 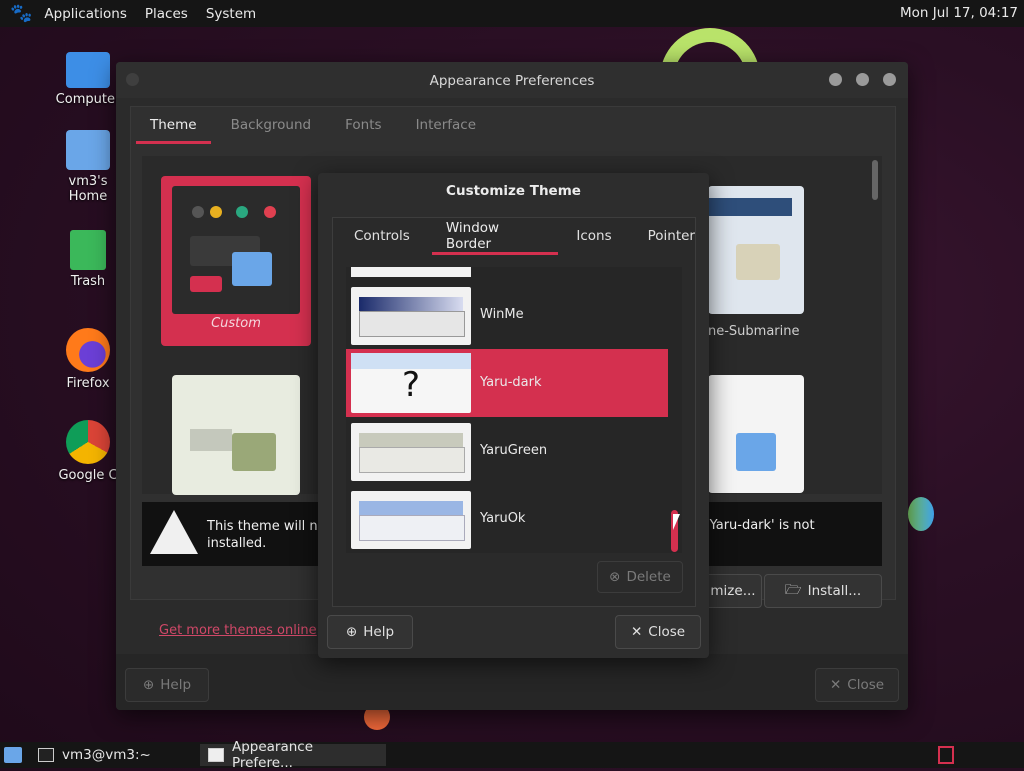 I want to click on close-button: ✕ Close, so click(x=857, y=685).